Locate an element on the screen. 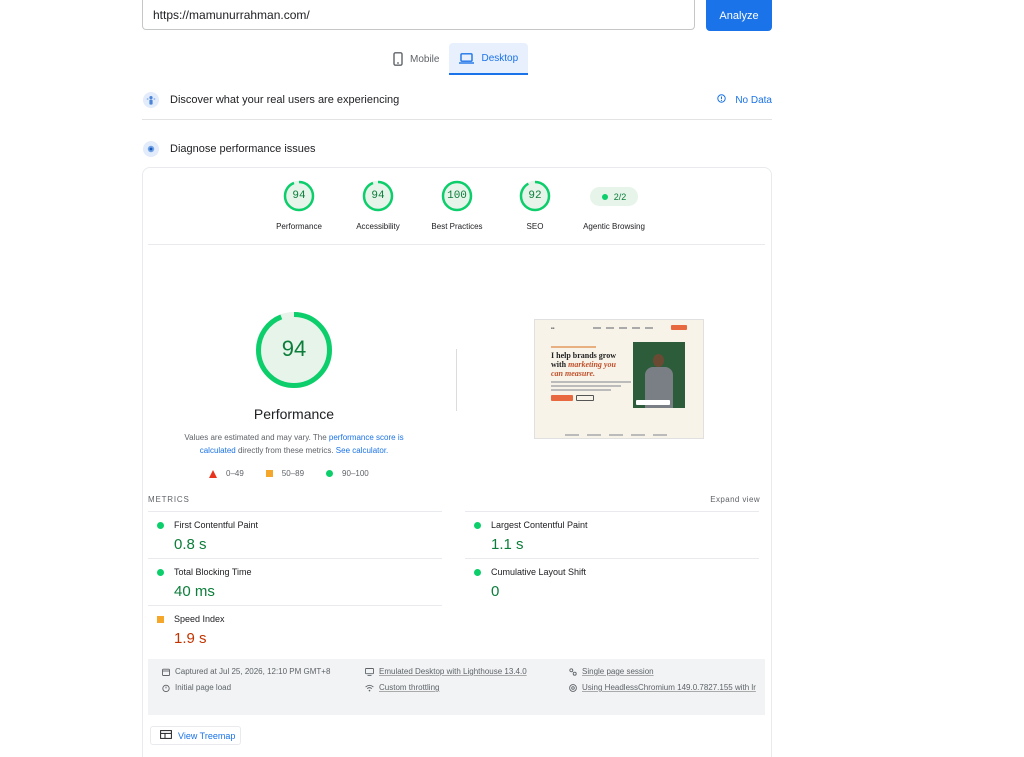  gauge-label: Performance is located at coordinates (299, 226).